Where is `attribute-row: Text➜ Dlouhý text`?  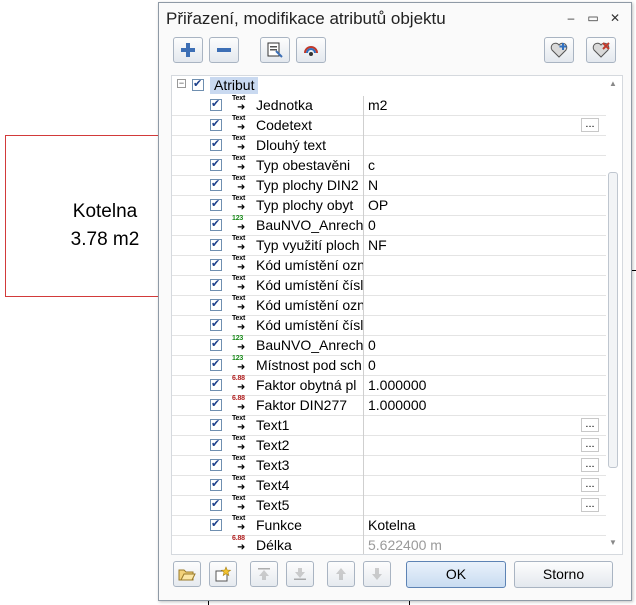
attribute-row: Text➜ Dlouhý text is located at coordinates (389, 145).